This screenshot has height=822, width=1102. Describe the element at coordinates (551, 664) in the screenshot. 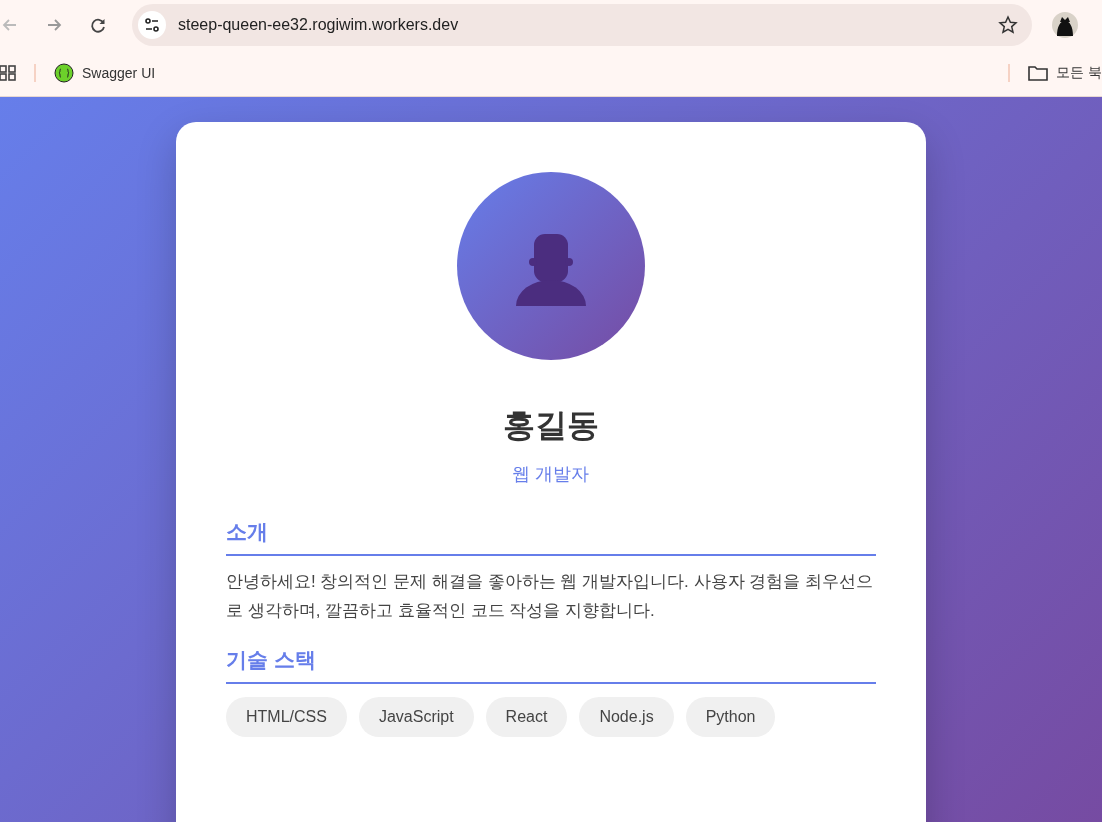

I see `section-heading: 기술 스택` at that location.